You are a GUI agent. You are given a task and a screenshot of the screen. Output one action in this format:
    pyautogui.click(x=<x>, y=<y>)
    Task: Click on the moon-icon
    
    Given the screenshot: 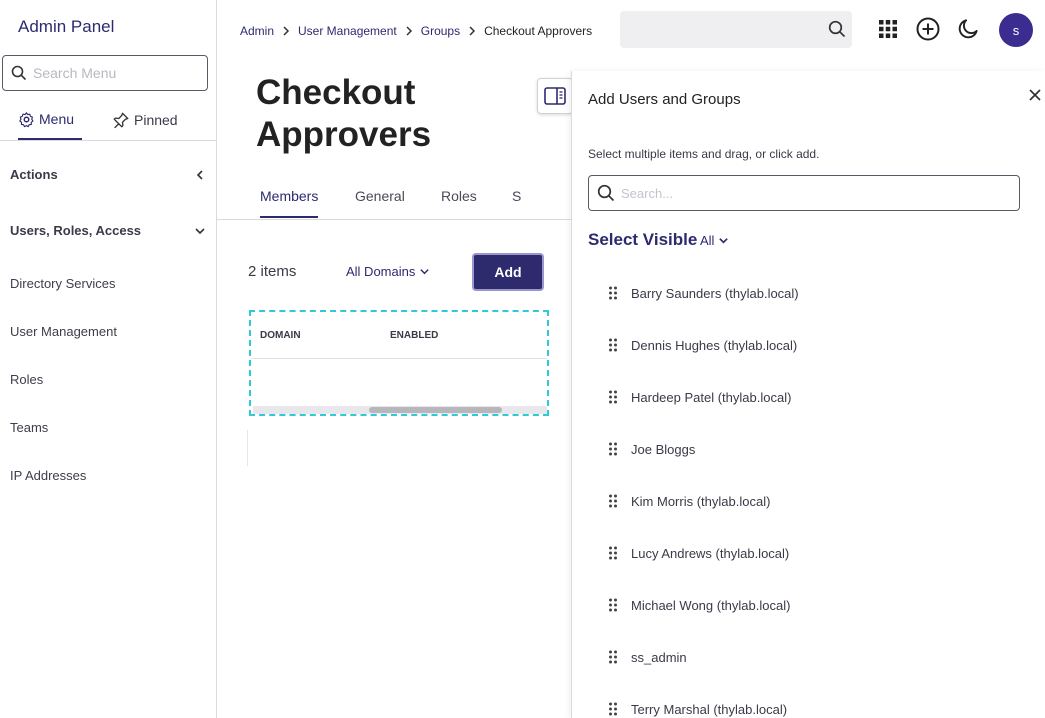 What is the action you would take?
    pyautogui.click(x=968, y=28)
    